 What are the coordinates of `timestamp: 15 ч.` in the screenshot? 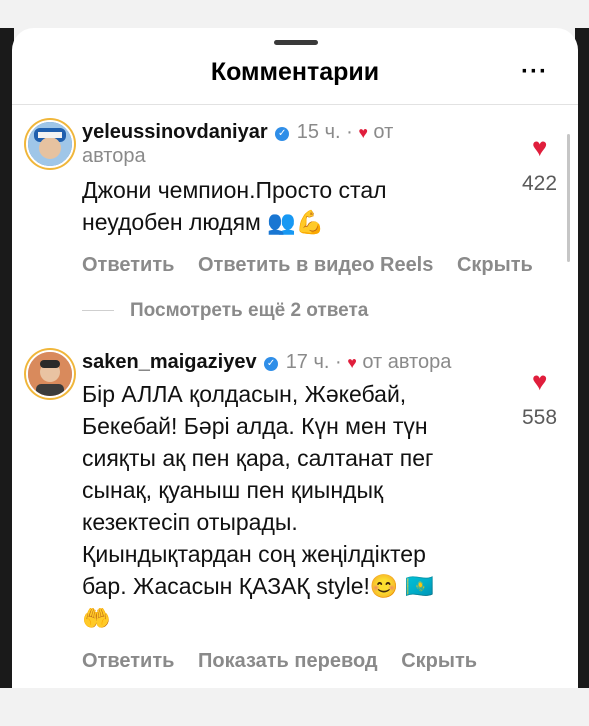 It's located at (318, 132).